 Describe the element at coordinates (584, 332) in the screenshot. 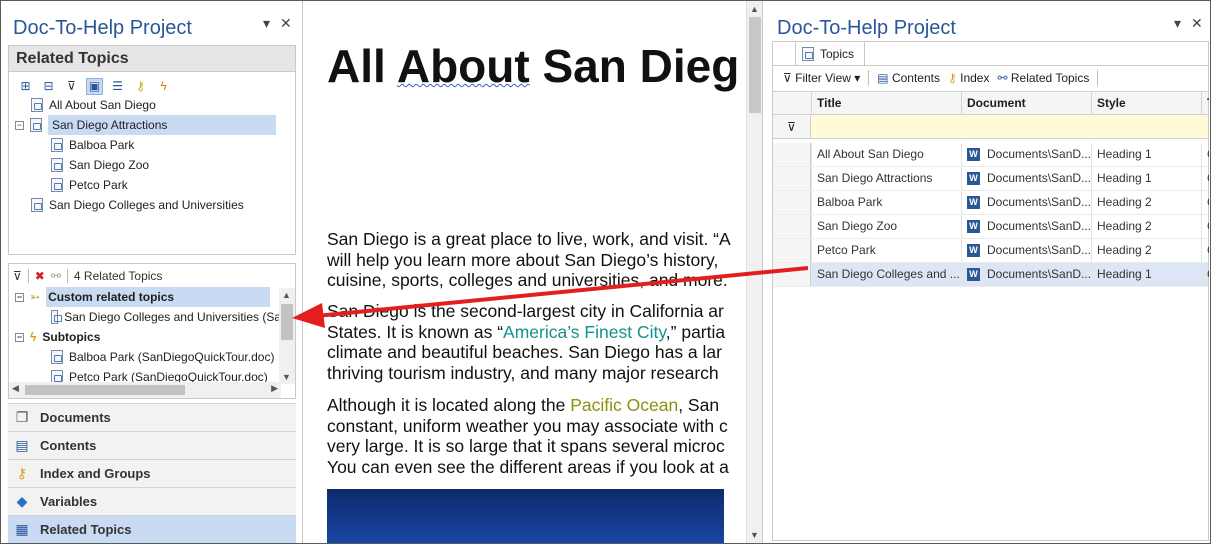

I see `link-americas-finest-city: America’s Finest City` at that location.